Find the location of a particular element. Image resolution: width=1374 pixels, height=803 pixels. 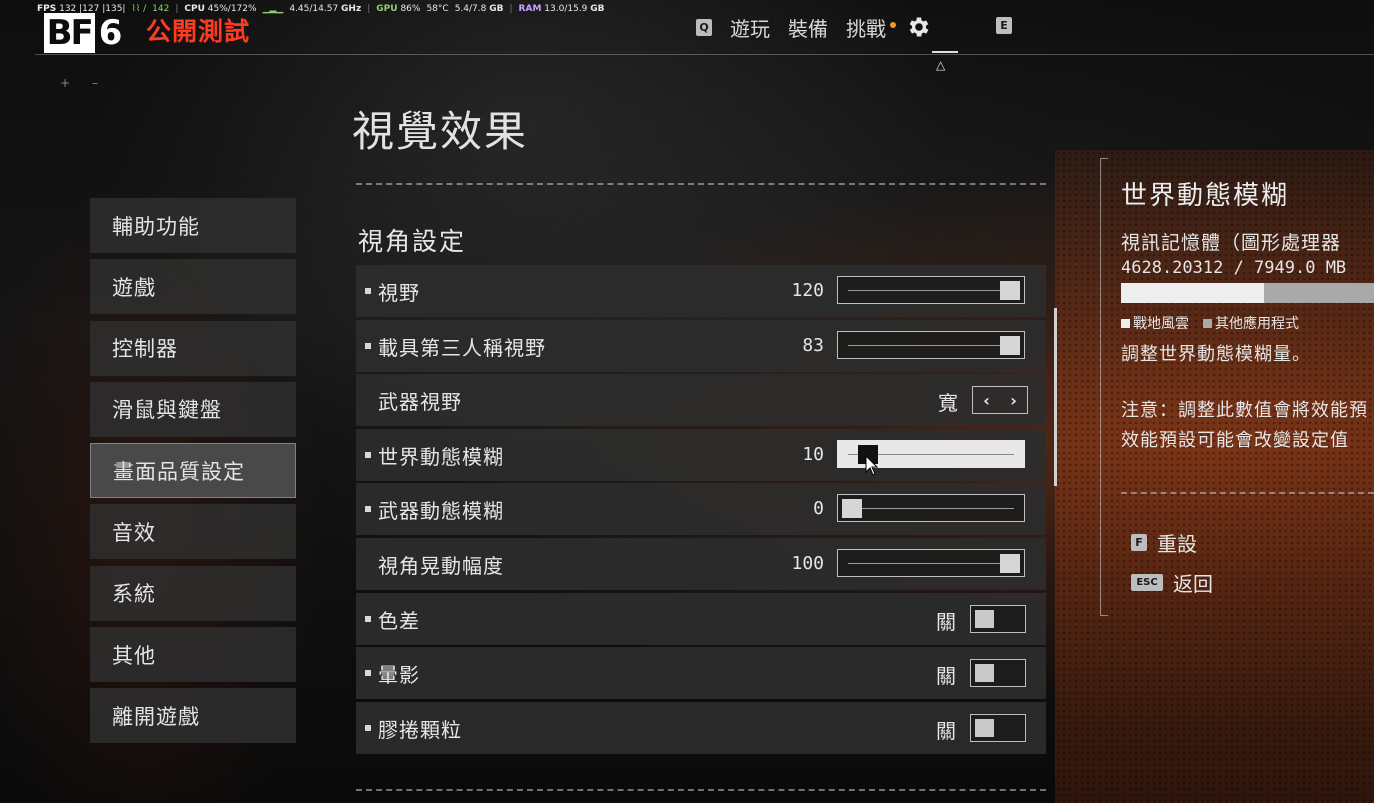

setting-value: 關 is located at coordinates (946, 730).